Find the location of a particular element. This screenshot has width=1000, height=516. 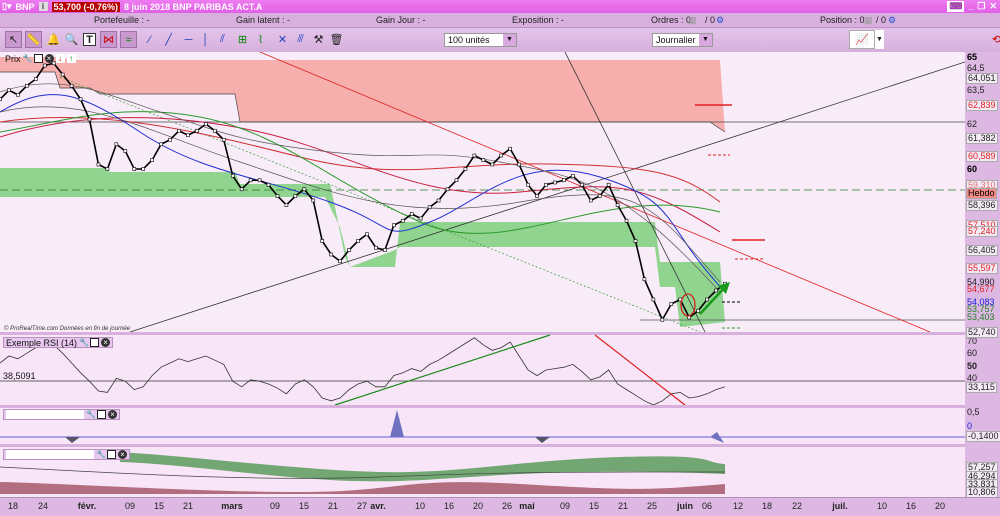

price-axis-label: 62 is located at coordinates (972, 124).